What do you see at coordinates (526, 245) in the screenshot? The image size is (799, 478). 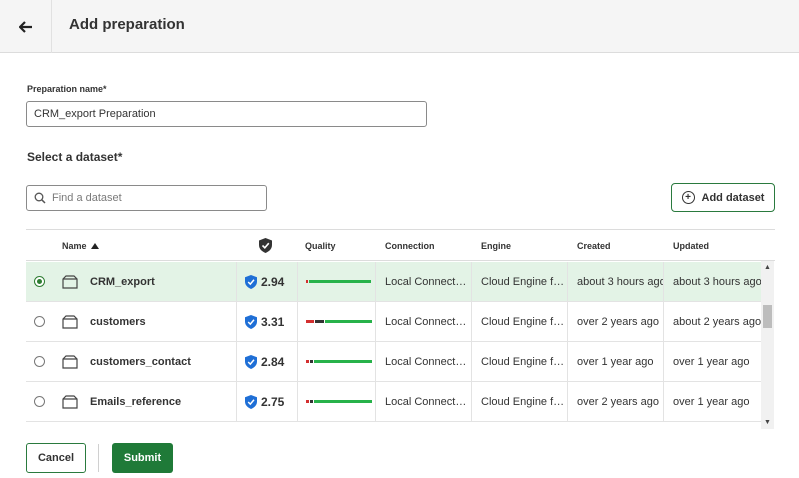 I see `column-engine-header: Engine` at bounding box center [526, 245].